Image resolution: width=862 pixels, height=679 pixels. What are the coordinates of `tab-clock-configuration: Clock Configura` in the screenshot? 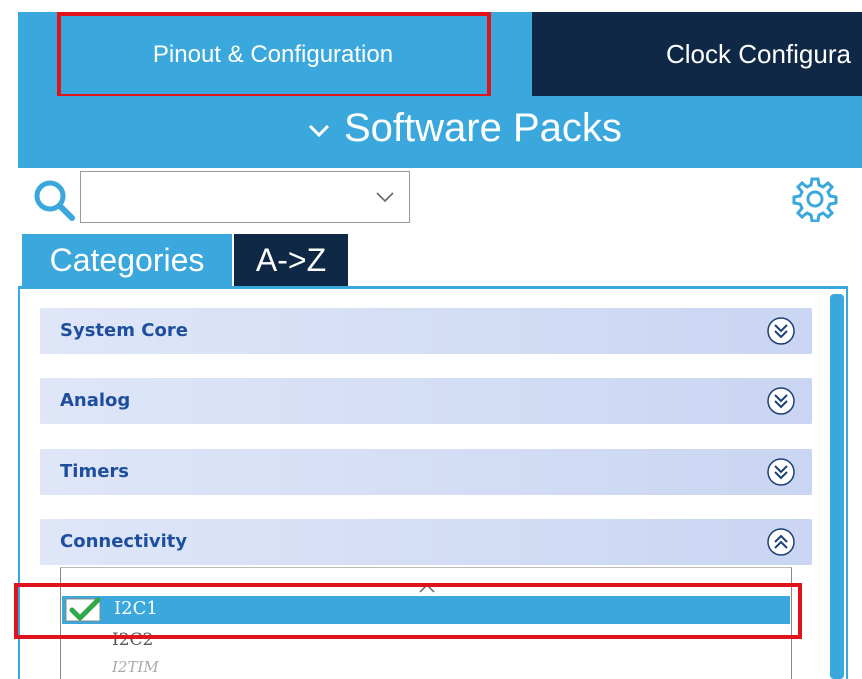 It's located at (697, 54).